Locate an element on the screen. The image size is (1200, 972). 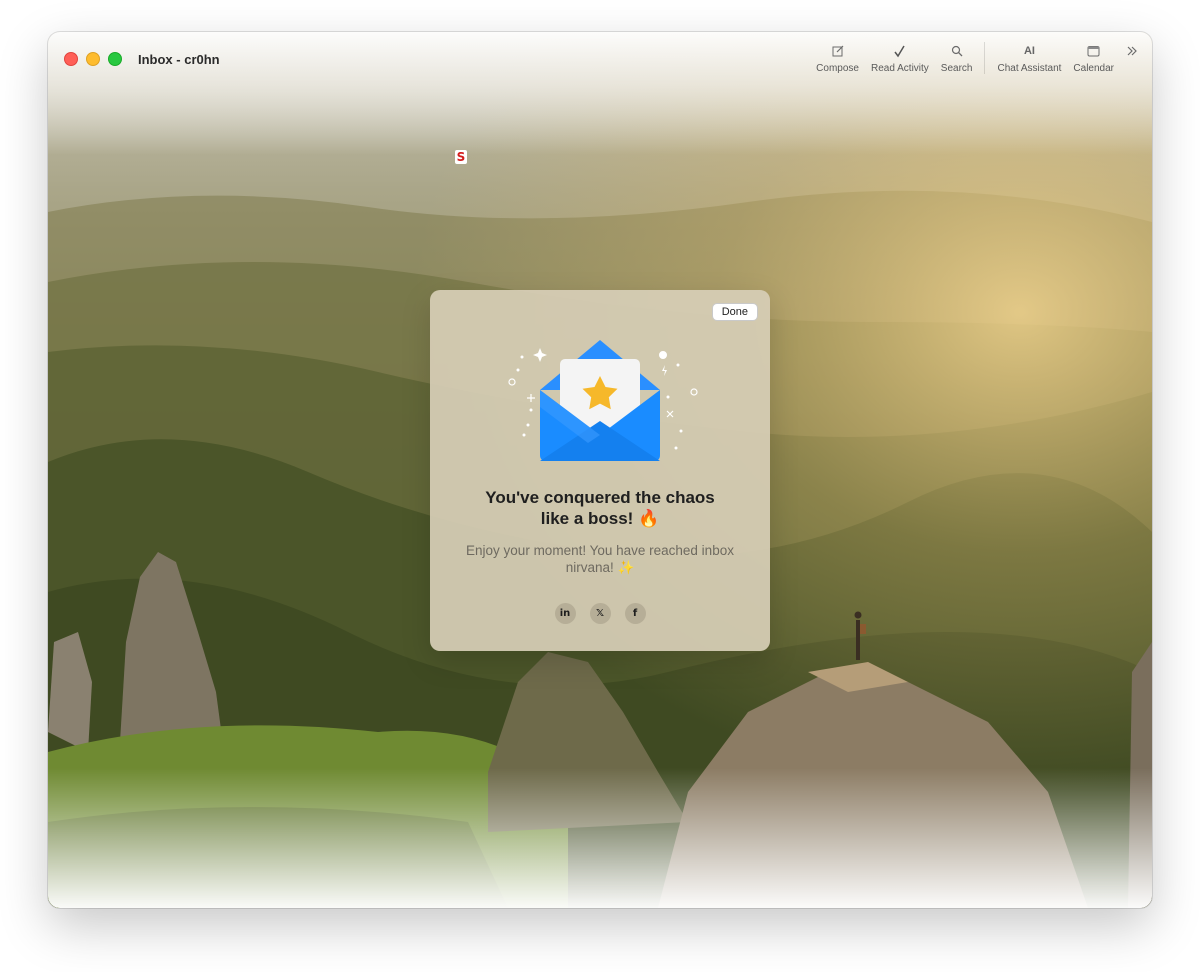
linkedin-icon: in is located at coordinates (565, 613).